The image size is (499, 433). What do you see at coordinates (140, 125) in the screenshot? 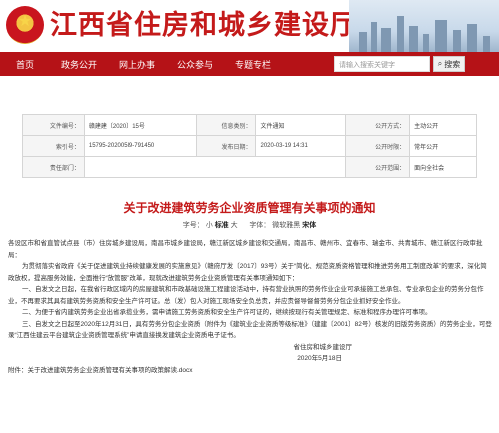
I see `file-no-value: 赣建建〔2020〕15号` at bounding box center [140, 125].